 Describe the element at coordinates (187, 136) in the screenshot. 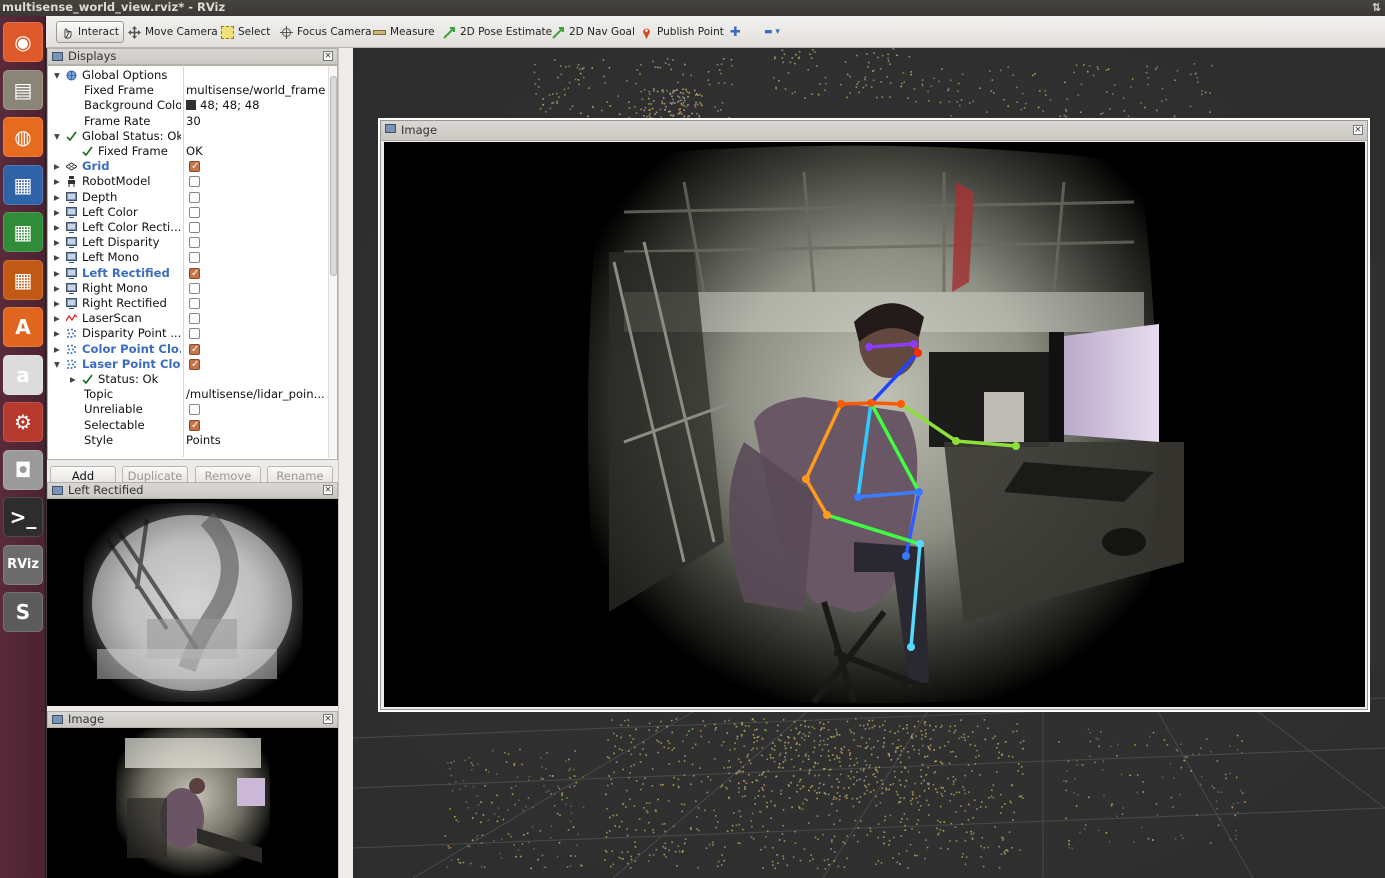

I see `display-tree-row: ▼ Global Status: Ok` at that location.